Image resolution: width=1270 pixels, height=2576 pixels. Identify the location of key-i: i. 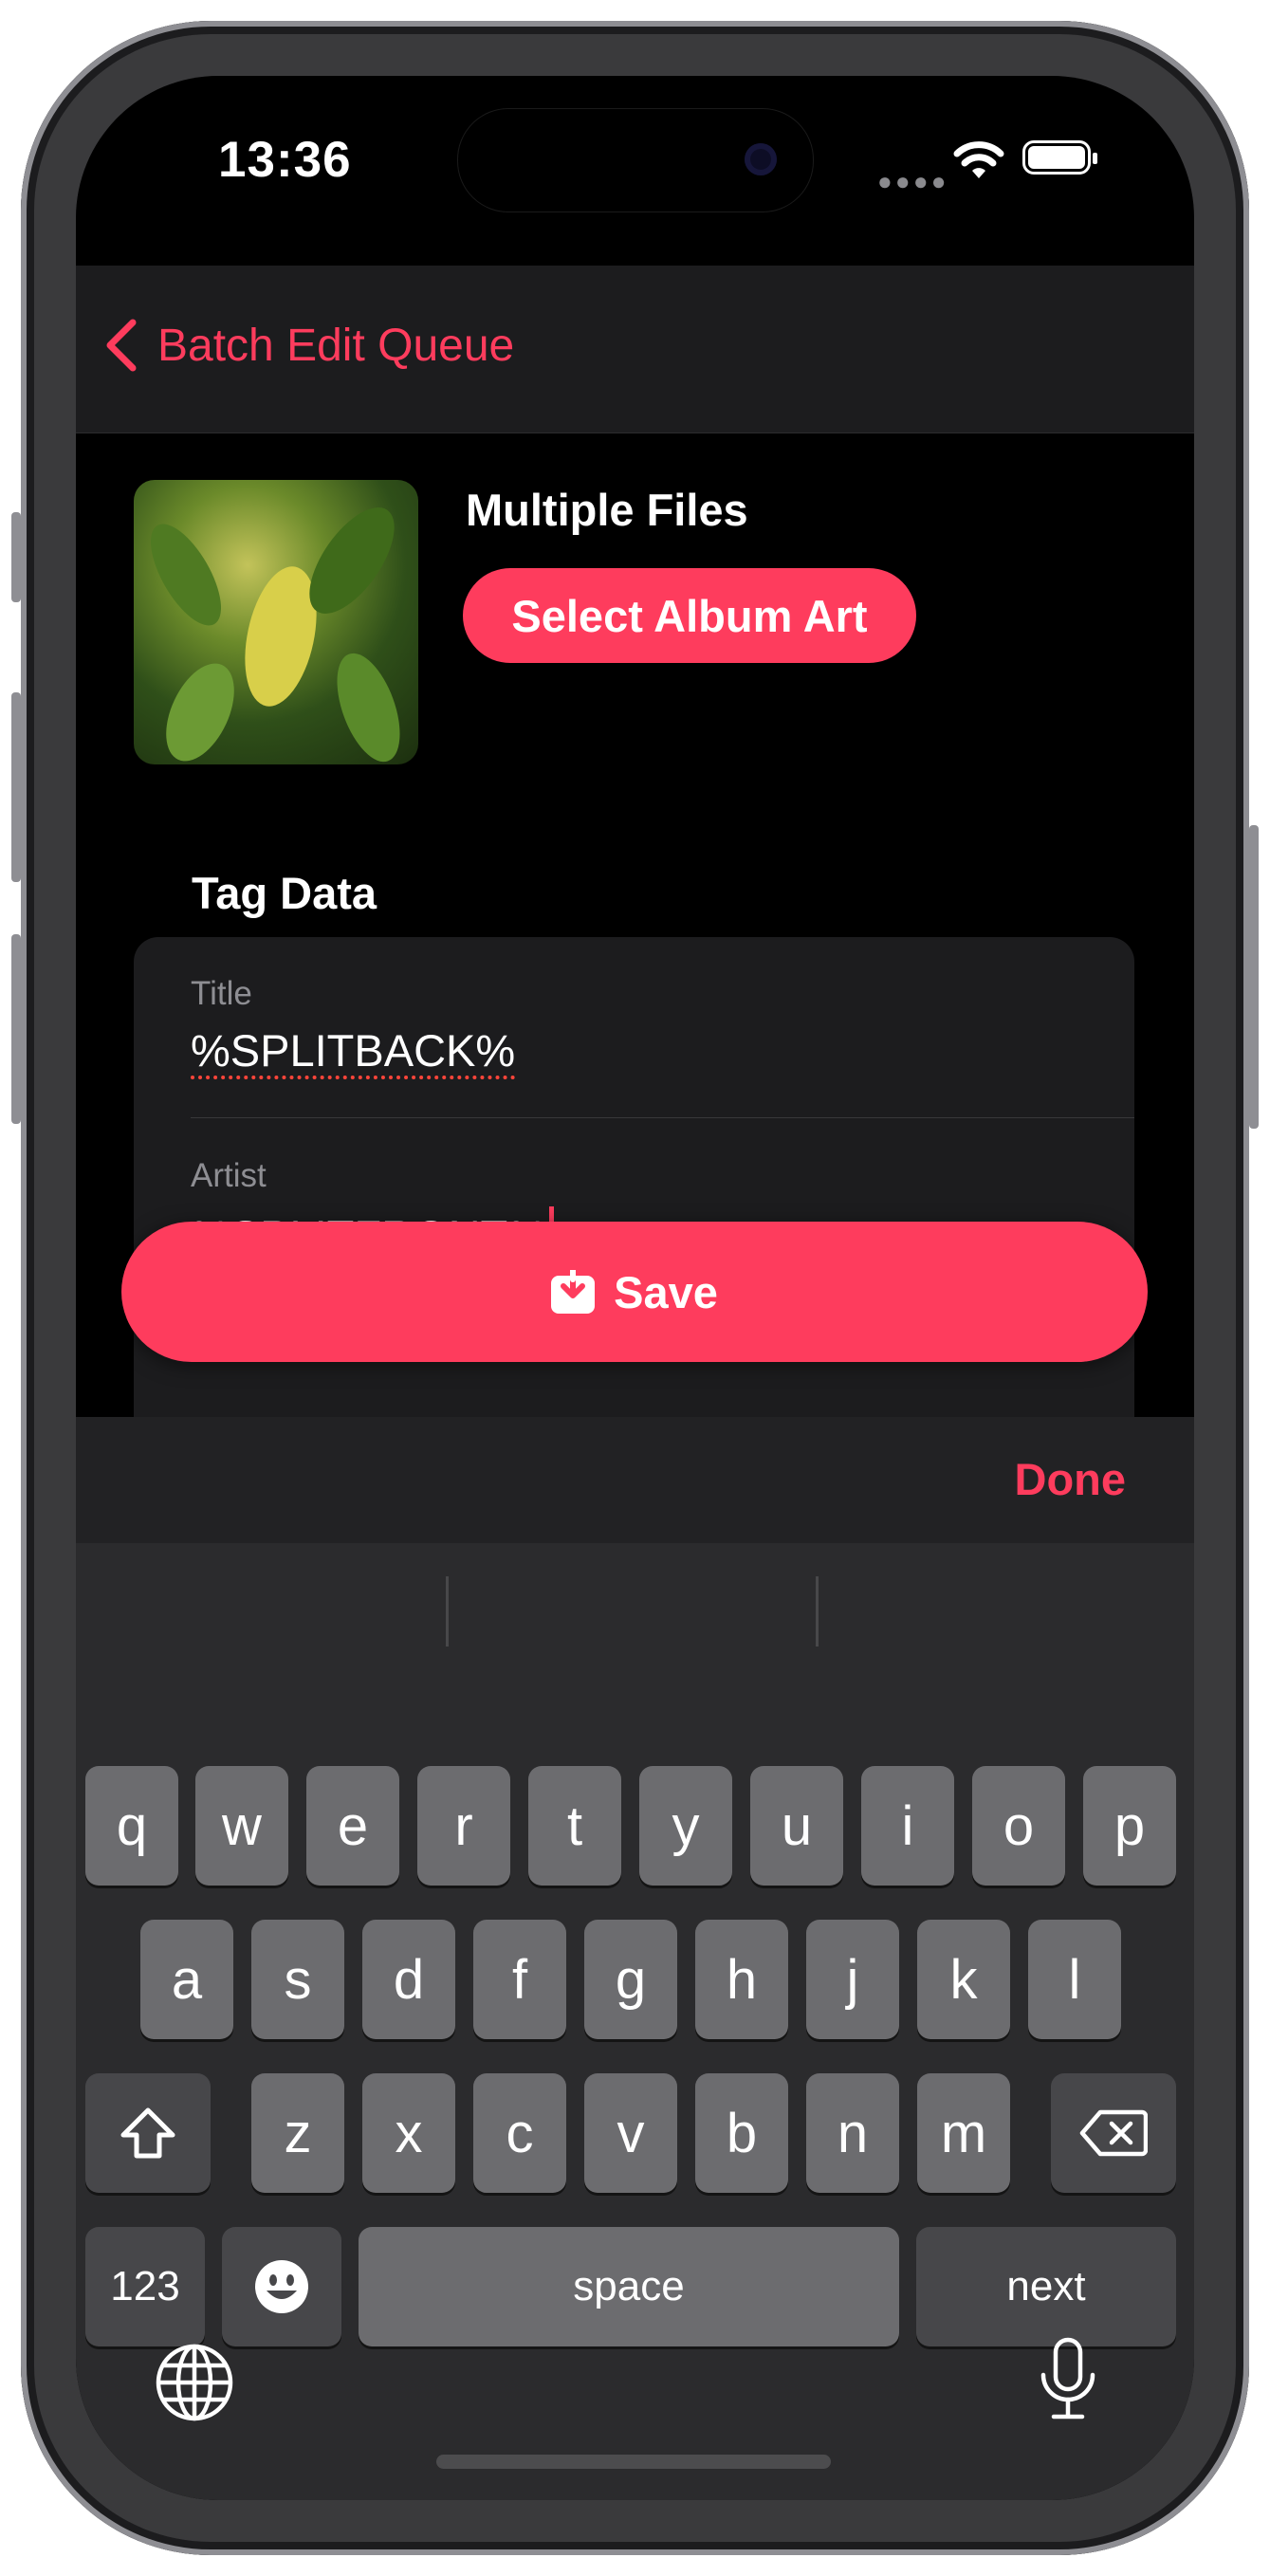
(907, 1826).